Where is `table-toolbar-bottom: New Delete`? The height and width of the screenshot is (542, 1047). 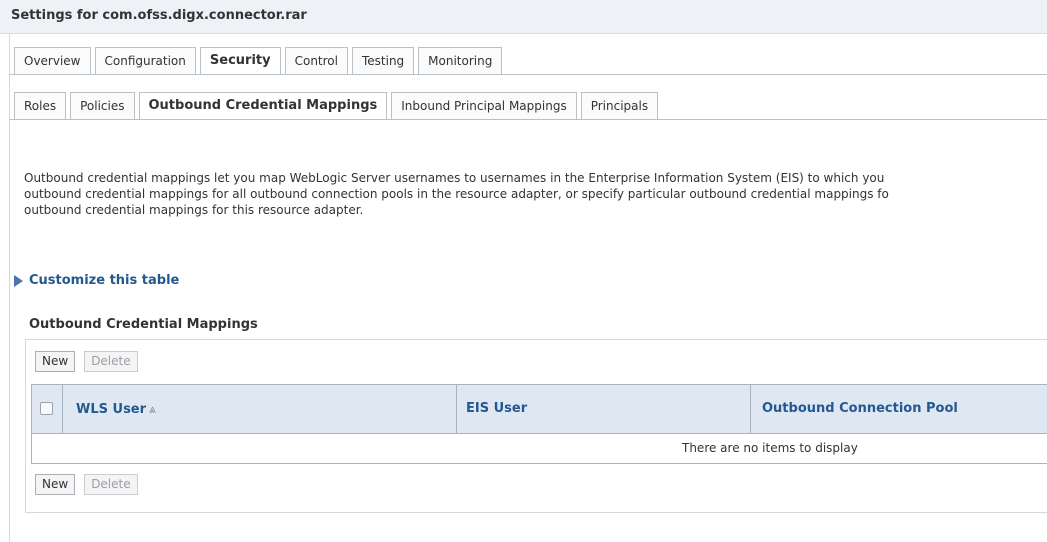
table-toolbar-bottom: New Delete is located at coordinates (91, 484).